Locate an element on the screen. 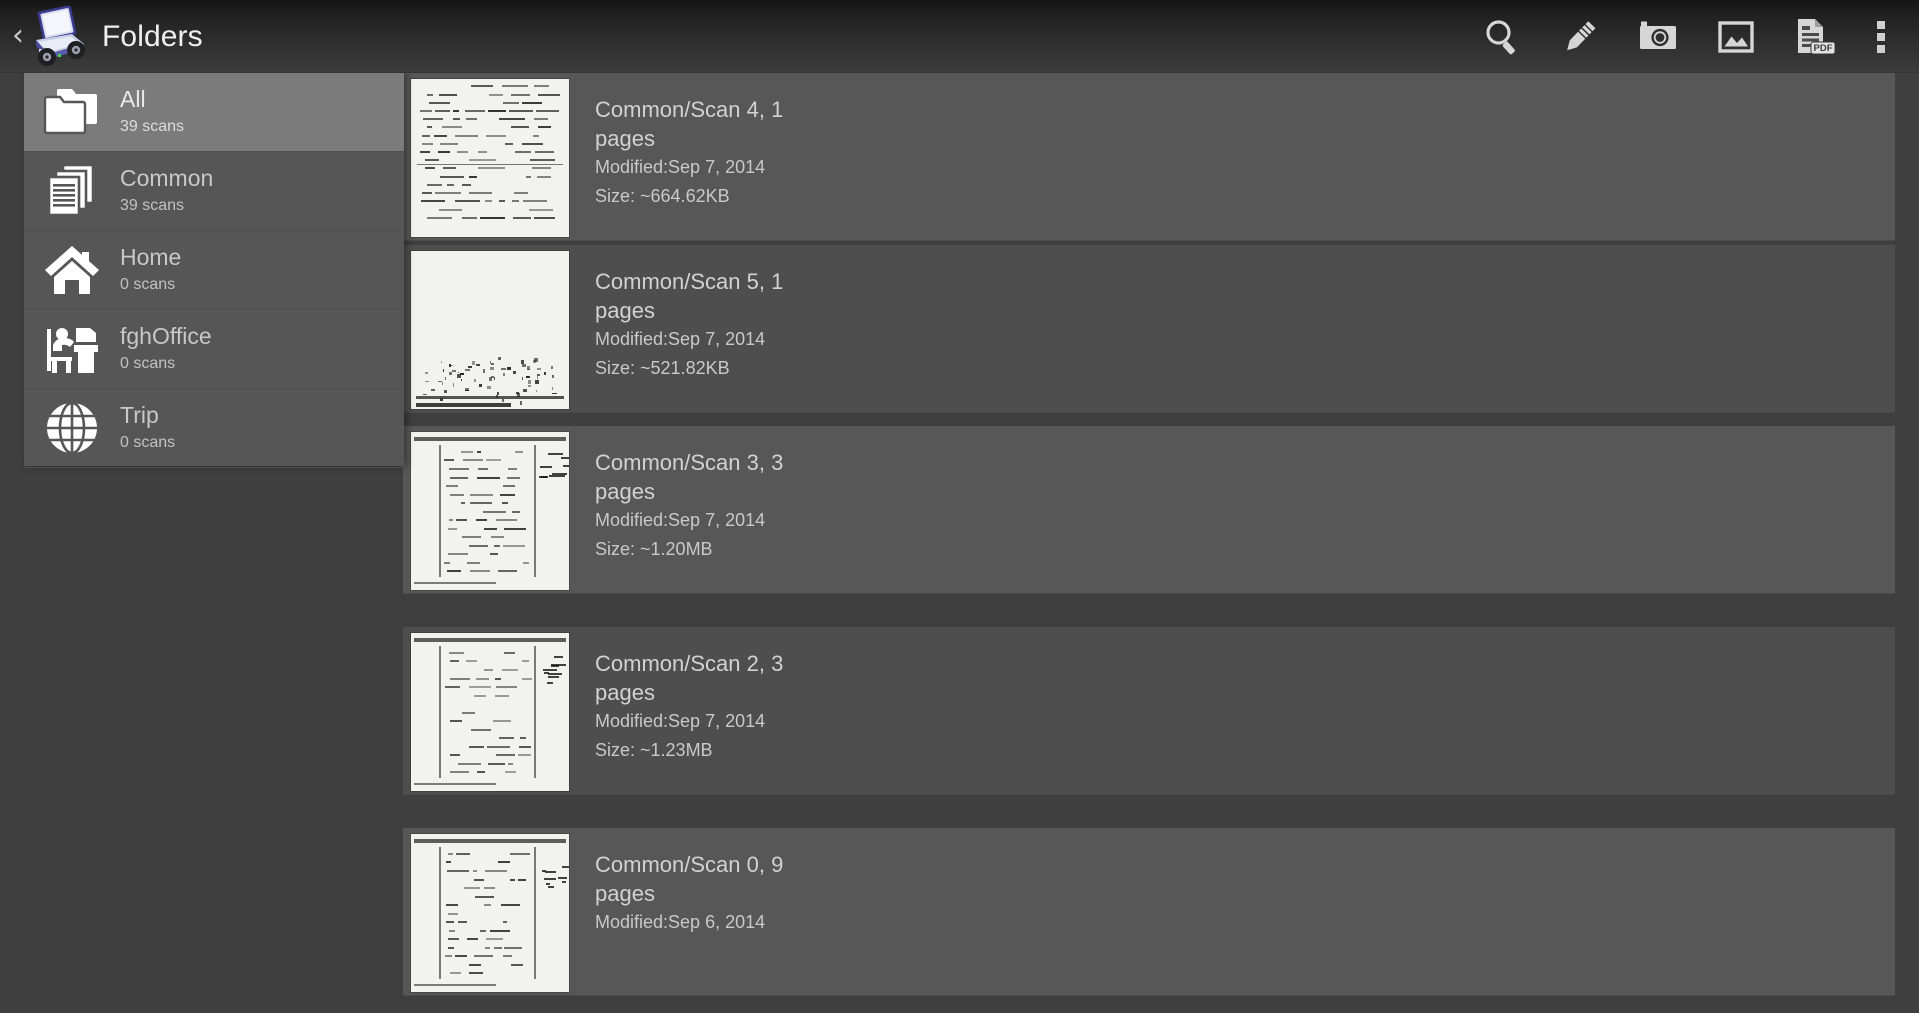 This screenshot has width=1919, height=1013. office-icon is located at coordinates (72, 349).